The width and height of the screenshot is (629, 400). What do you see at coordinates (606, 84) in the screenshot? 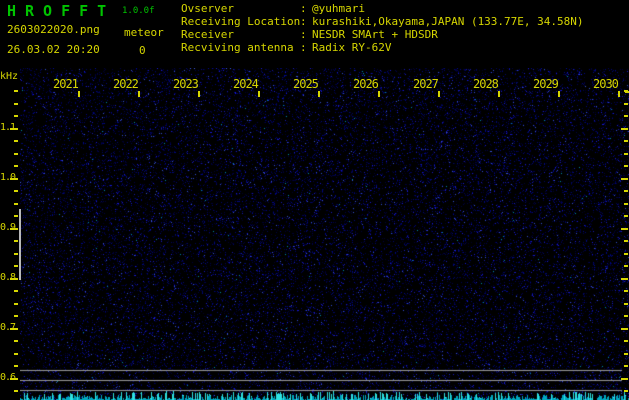
I see `x-tick-label: 2030` at bounding box center [606, 84].